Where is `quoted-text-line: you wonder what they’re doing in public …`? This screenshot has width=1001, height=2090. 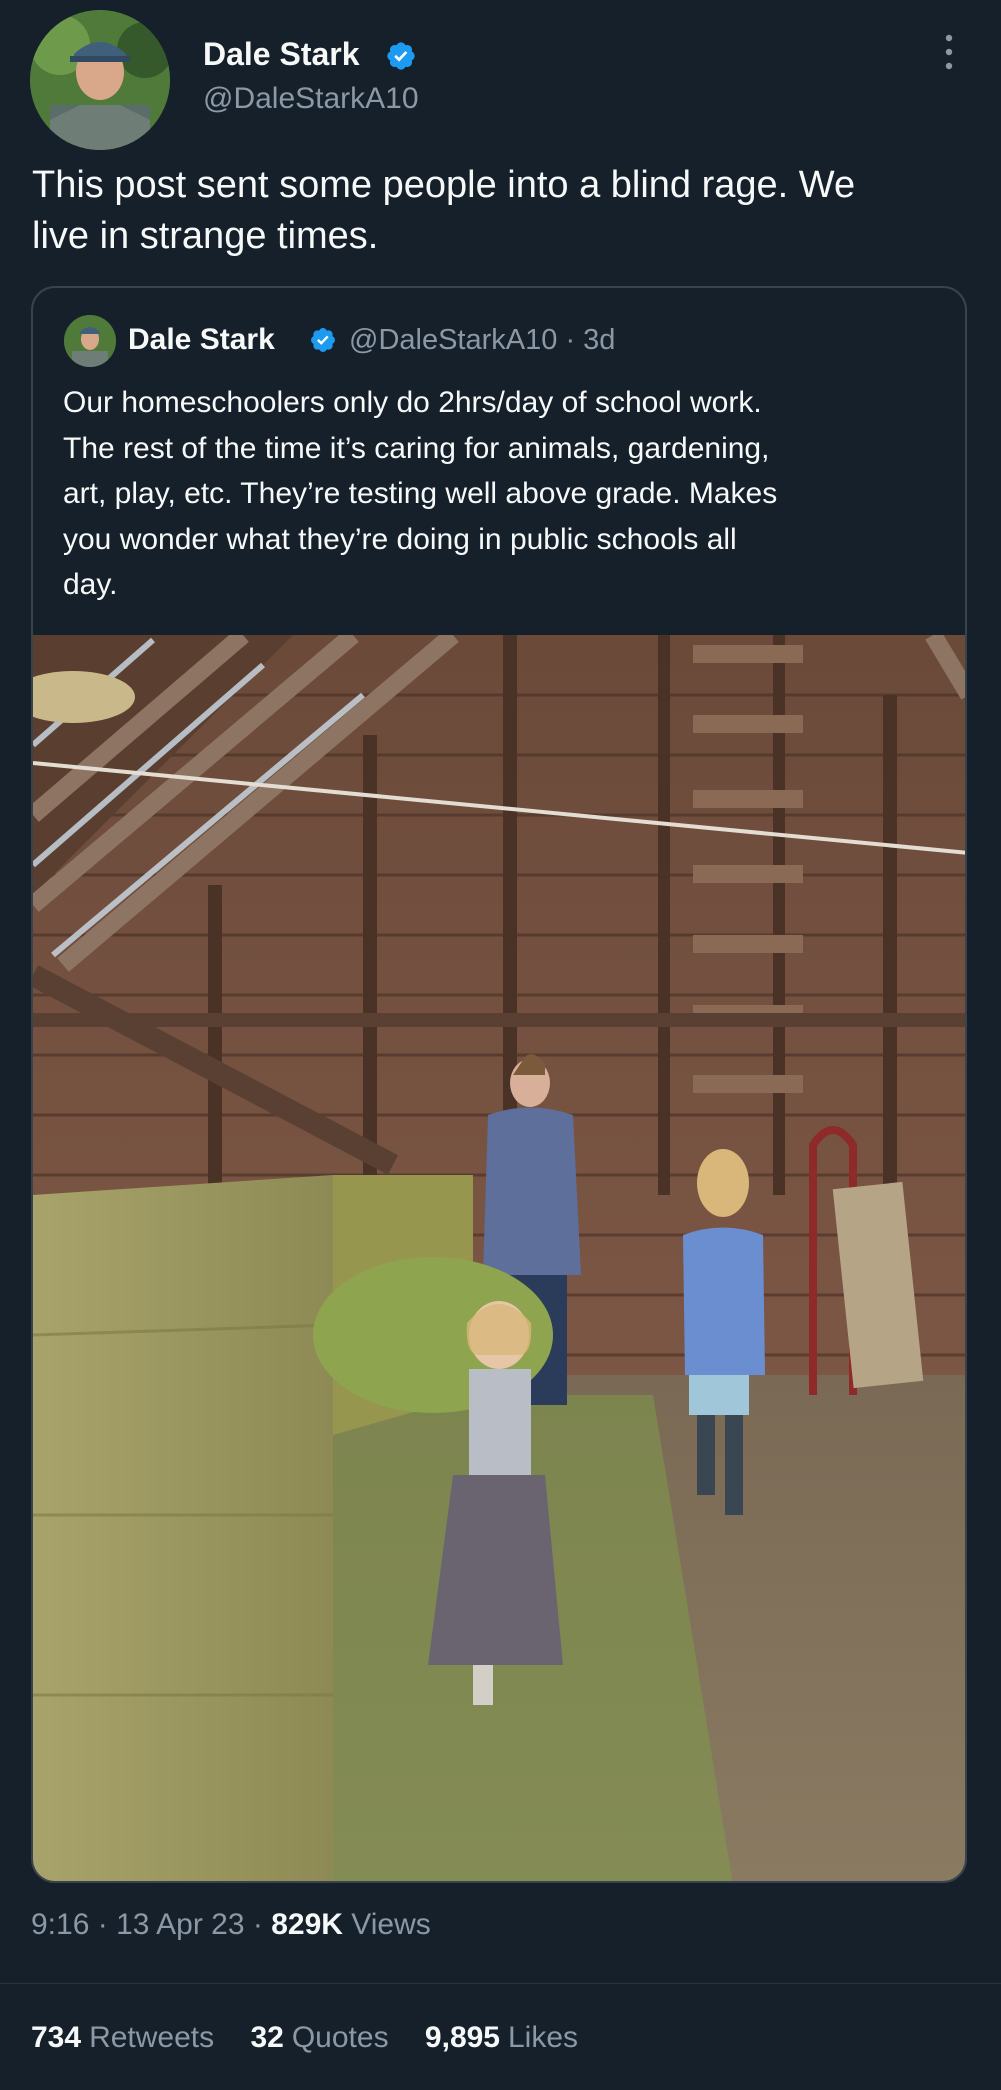 quoted-text-line: you wonder what they’re doing in public … is located at coordinates (400, 539).